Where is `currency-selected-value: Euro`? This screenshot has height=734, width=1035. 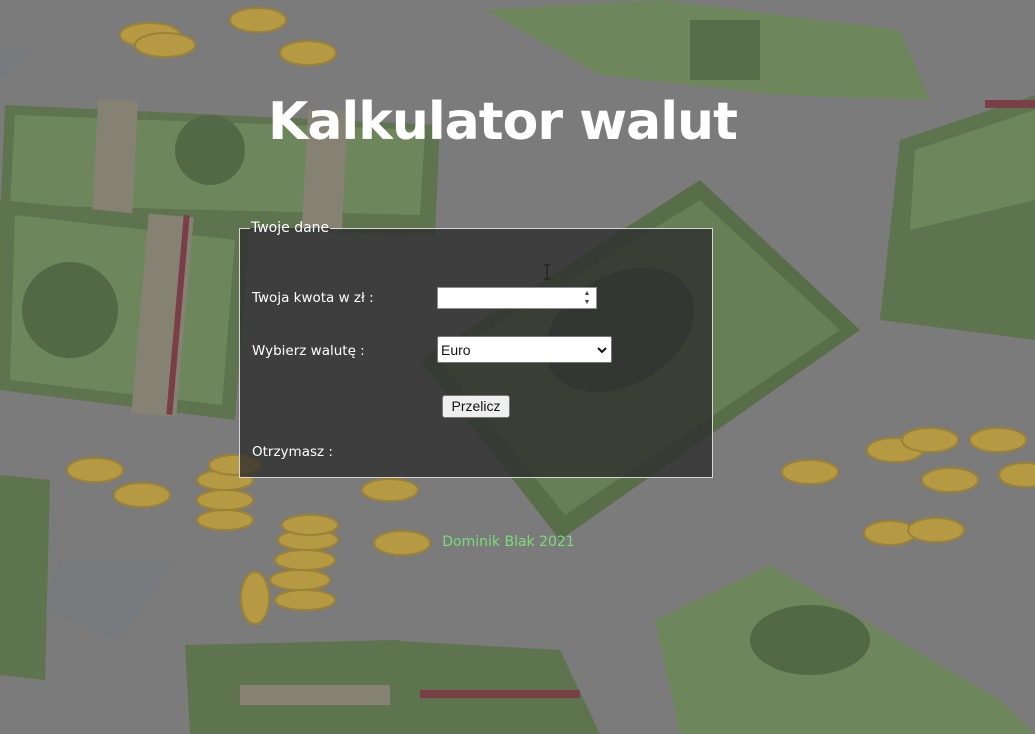
currency-selected-value: Euro is located at coordinates (456, 350).